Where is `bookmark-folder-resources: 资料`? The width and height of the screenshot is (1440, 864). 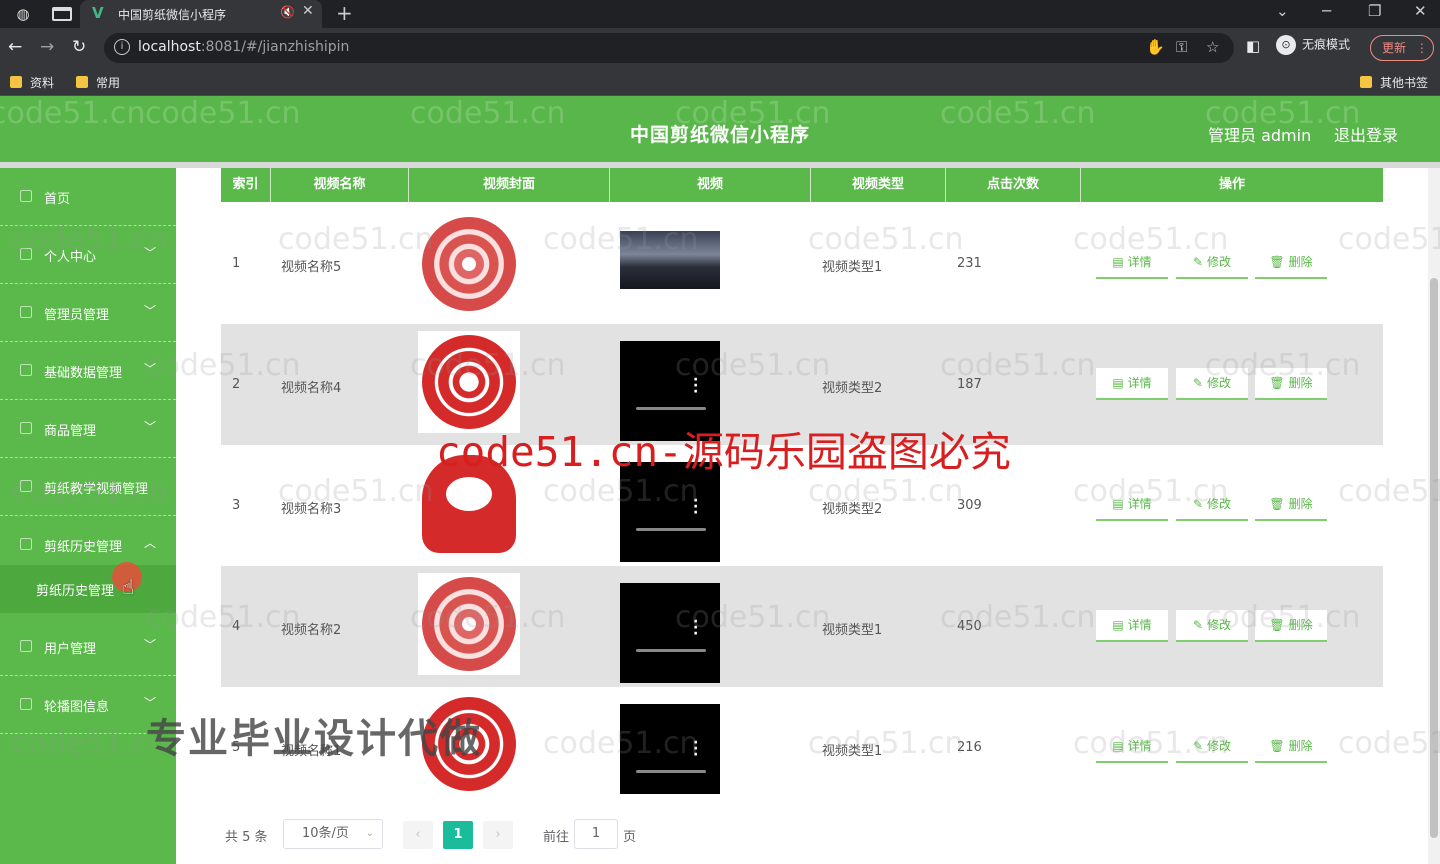
bookmark-folder-resources: 资料 is located at coordinates (32, 82).